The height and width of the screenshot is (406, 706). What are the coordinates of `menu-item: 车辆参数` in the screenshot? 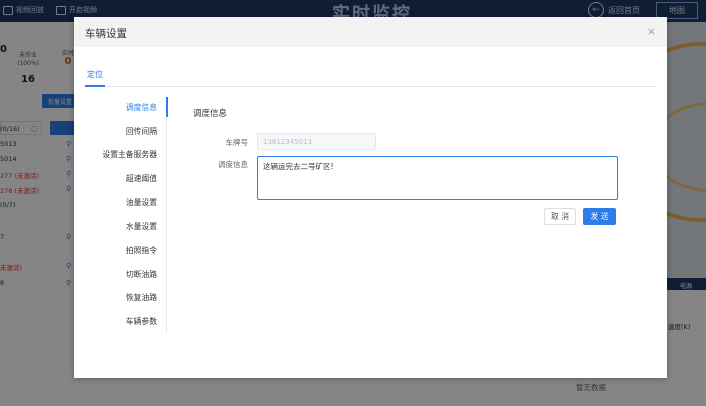 It's located at (141, 321).